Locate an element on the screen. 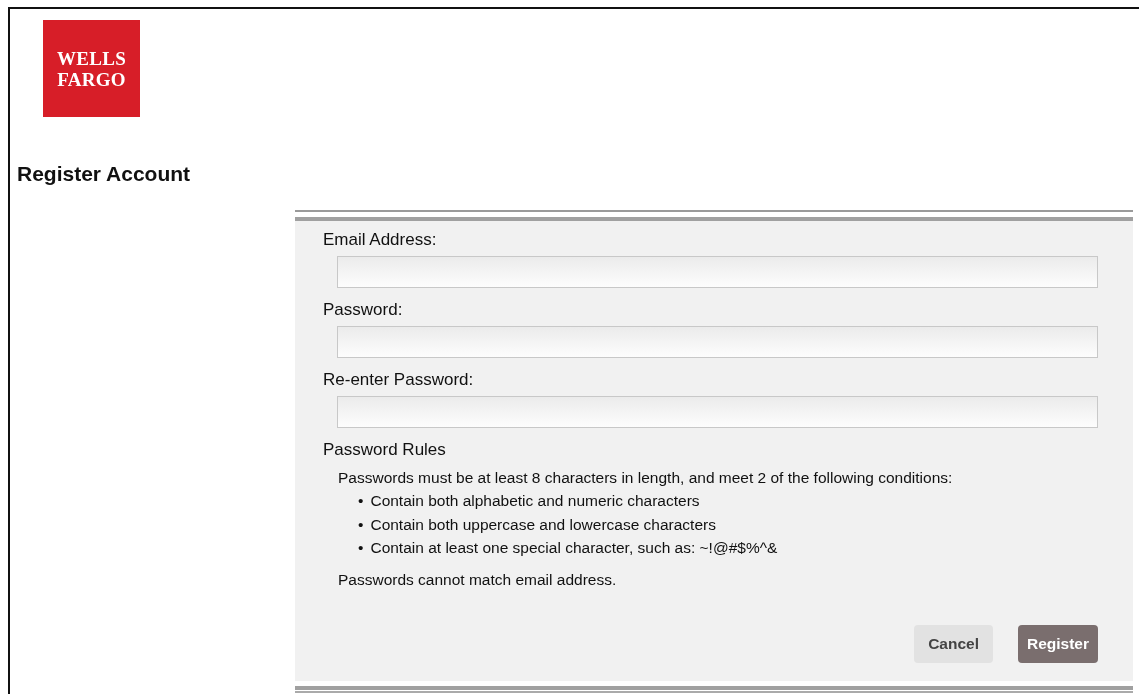 The height and width of the screenshot is (694, 1139). rules-note: Passwords cannot match email address. is located at coordinates (477, 579).